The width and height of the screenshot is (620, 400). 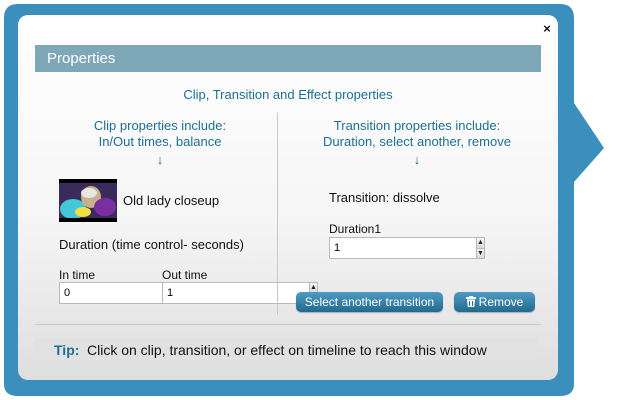 What do you see at coordinates (547, 29) in the screenshot?
I see `close-icon: ×` at bounding box center [547, 29].